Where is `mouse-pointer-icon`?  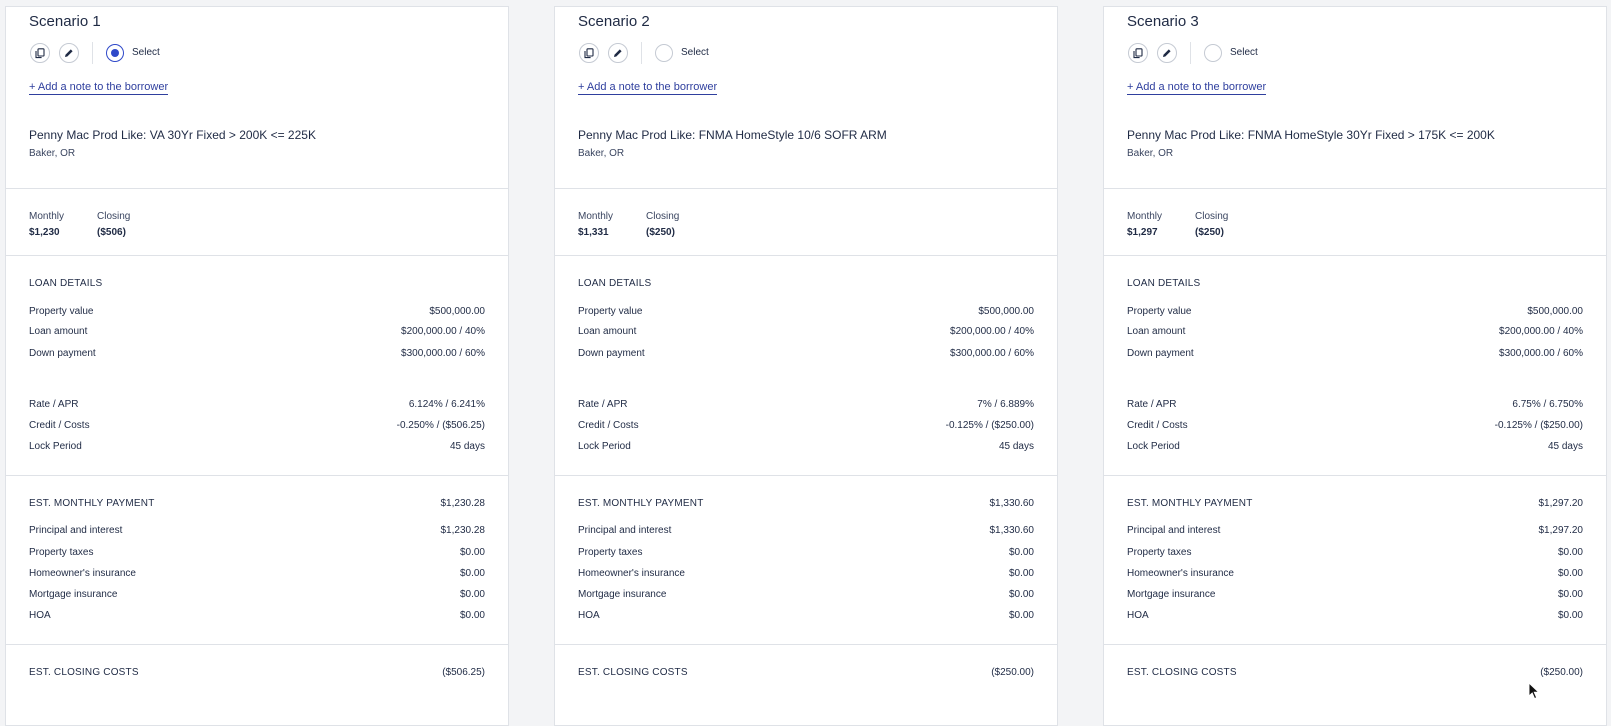
mouse-pointer-icon is located at coordinates (1534, 691).